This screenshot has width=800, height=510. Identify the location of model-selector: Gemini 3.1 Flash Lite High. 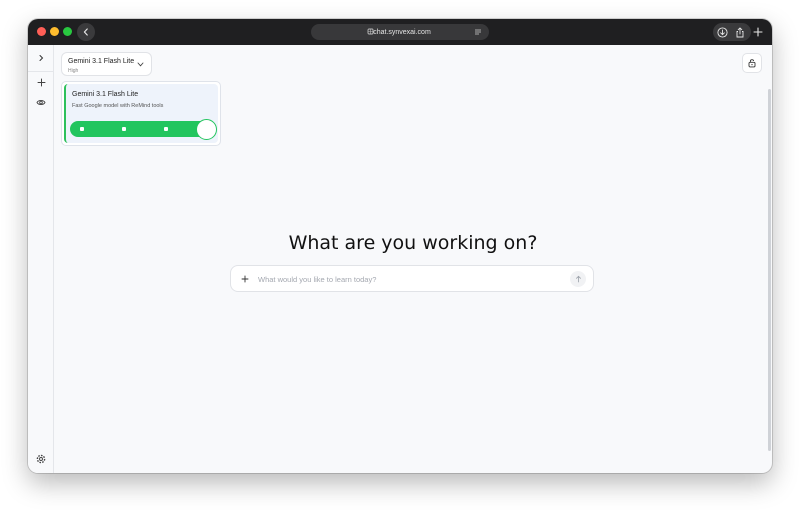
(106, 64).